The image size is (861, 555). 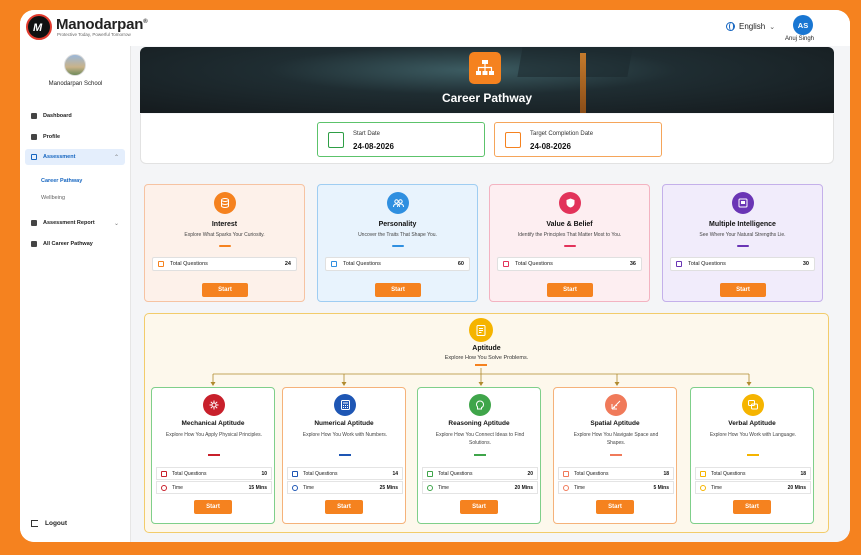 I want to click on logout-icon, so click(x=34, y=523).